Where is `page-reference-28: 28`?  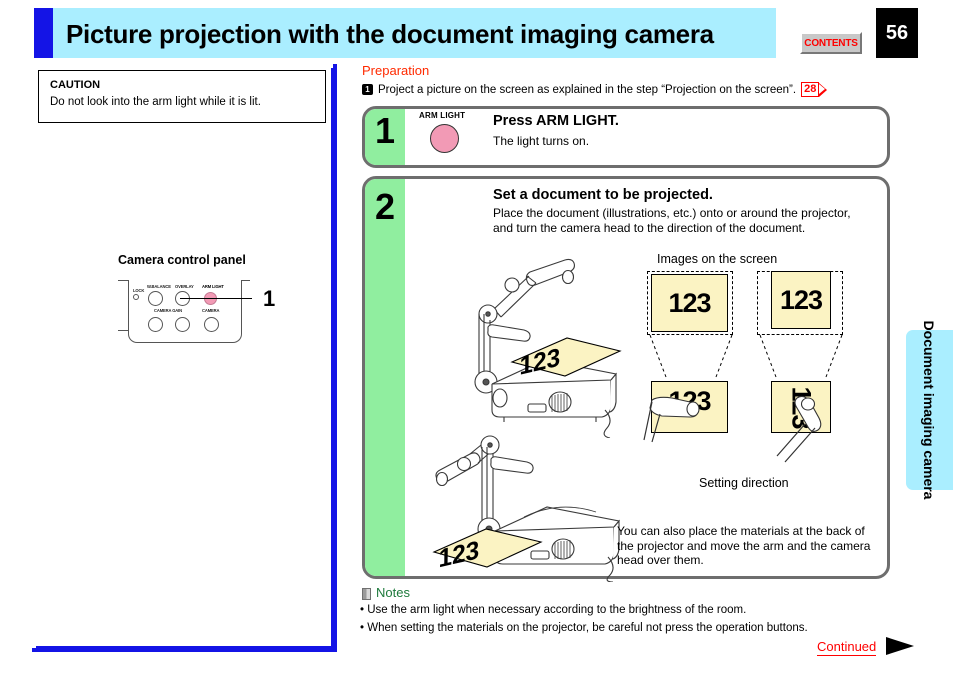 page-reference-28: 28 is located at coordinates (814, 89).